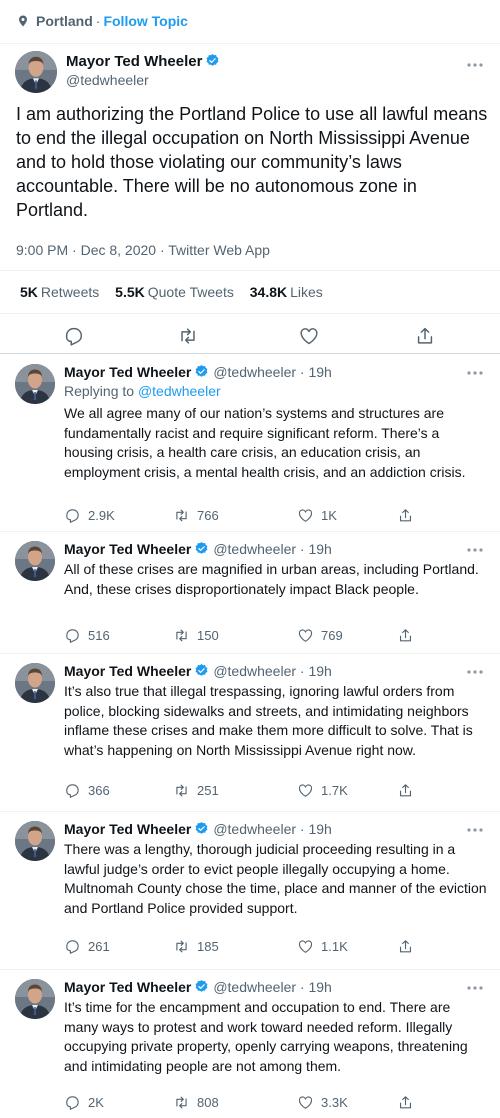 The width and height of the screenshot is (500, 1118). What do you see at coordinates (334, 1102) in the screenshot?
I see `like-count: 3.3K` at bounding box center [334, 1102].